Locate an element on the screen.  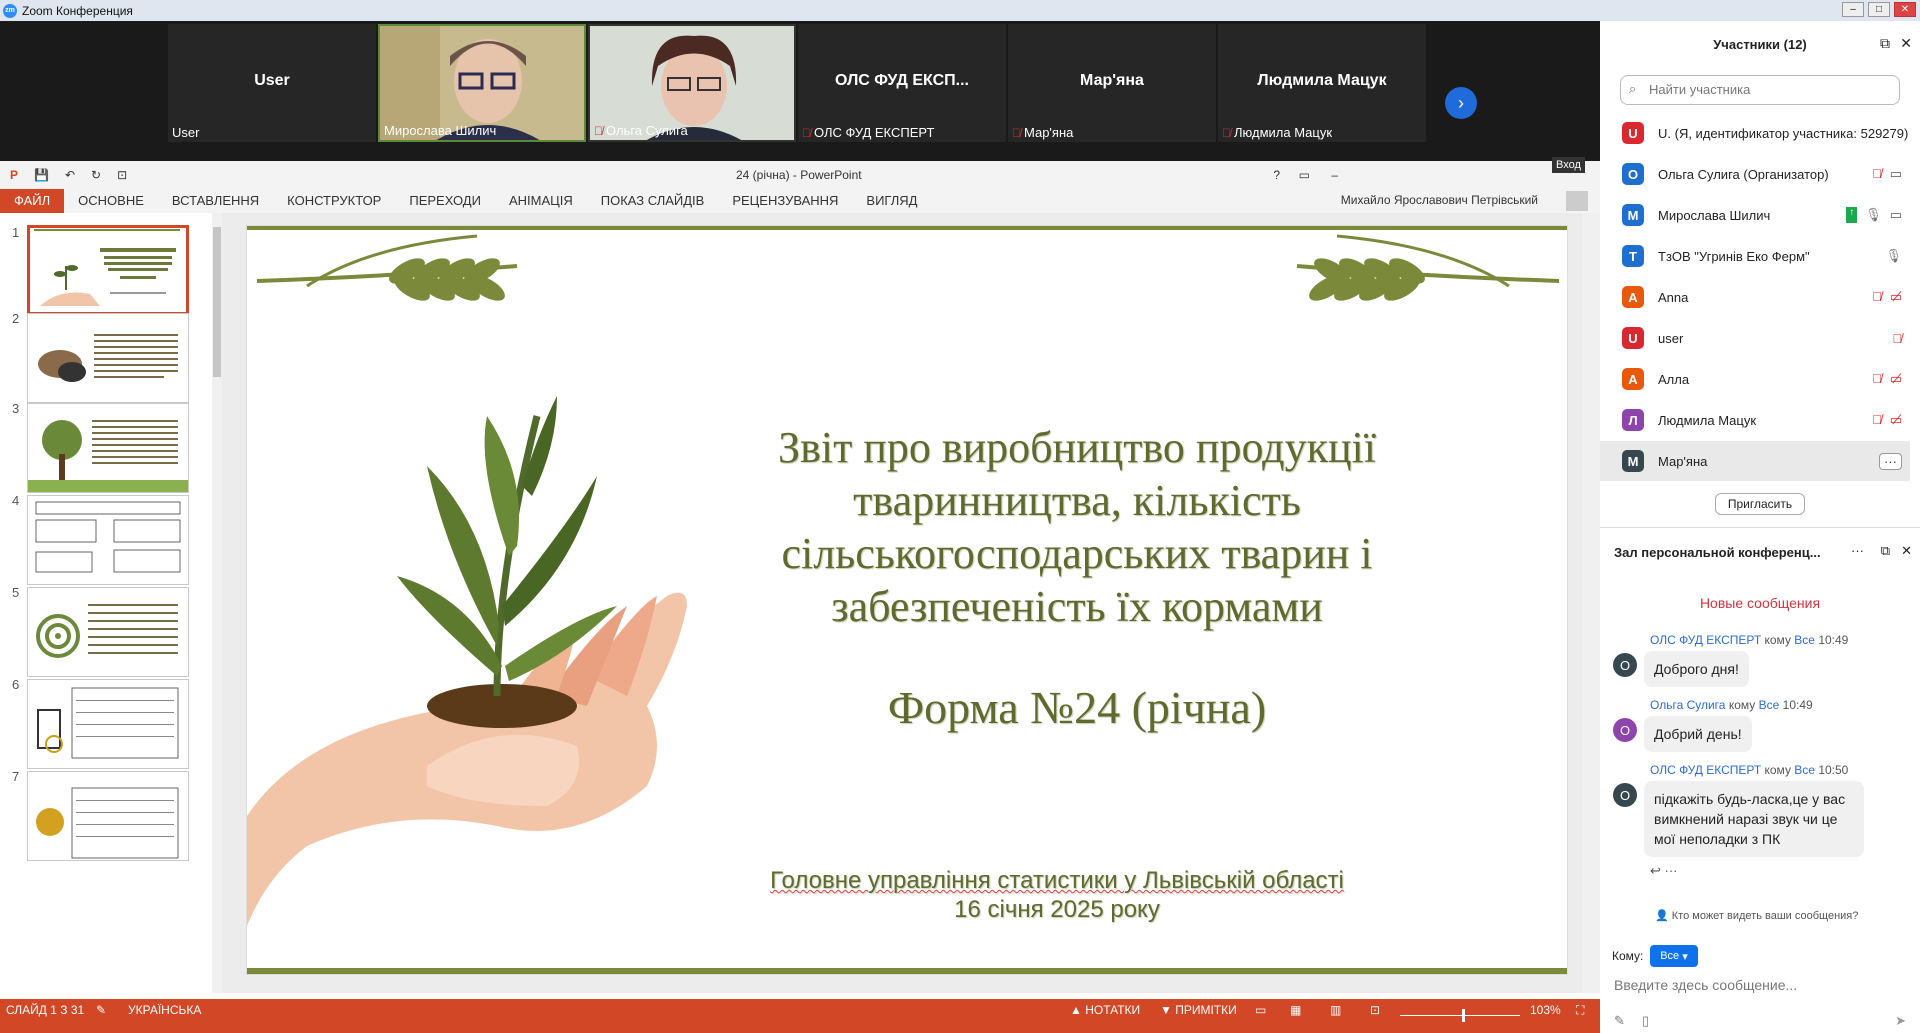
zoom-slider is located at coordinates (1460, 1016).